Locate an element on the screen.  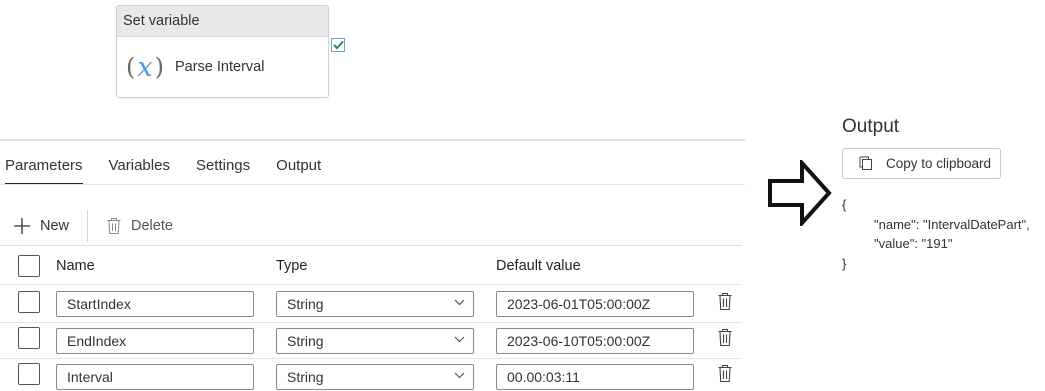
activity-tabs: Parameters Variables Settings Output is located at coordinates (176, 171).